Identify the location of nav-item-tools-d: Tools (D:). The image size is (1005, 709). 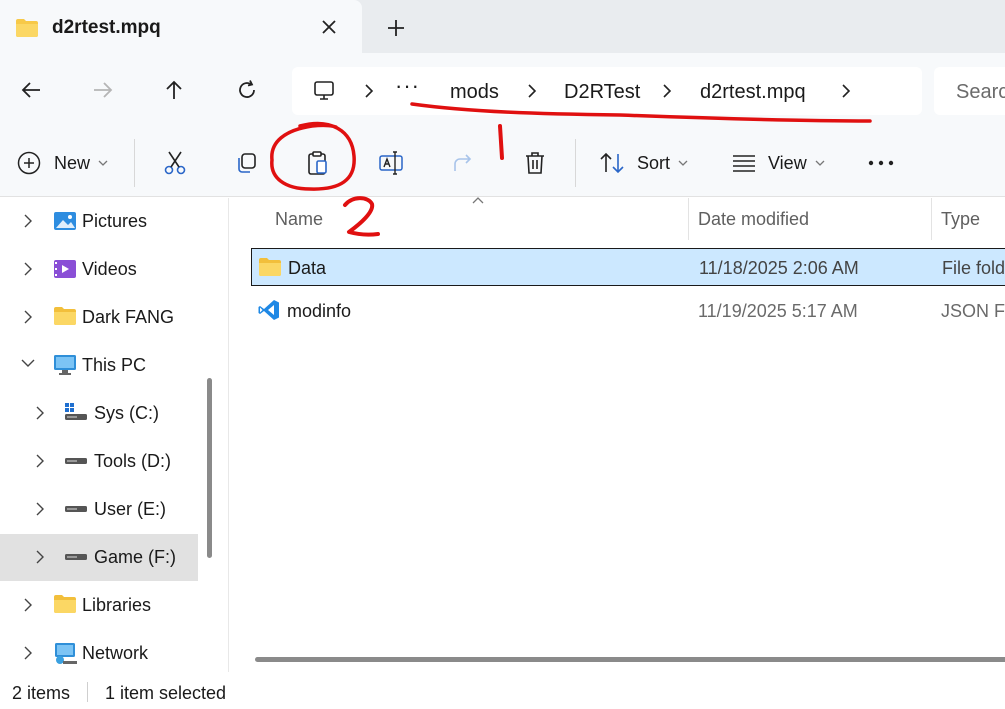
(99, 461).